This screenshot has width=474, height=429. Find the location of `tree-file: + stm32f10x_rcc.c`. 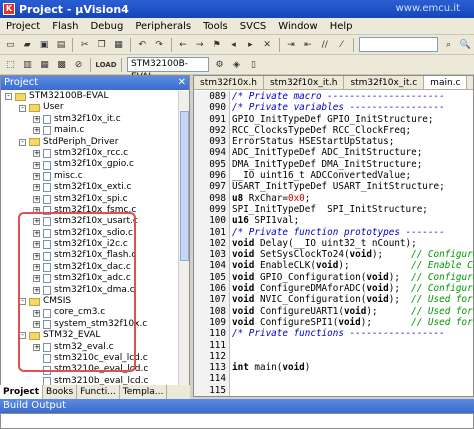

tree-file: + stm32f10x_rcc.c is located at coordinates (90, 153).